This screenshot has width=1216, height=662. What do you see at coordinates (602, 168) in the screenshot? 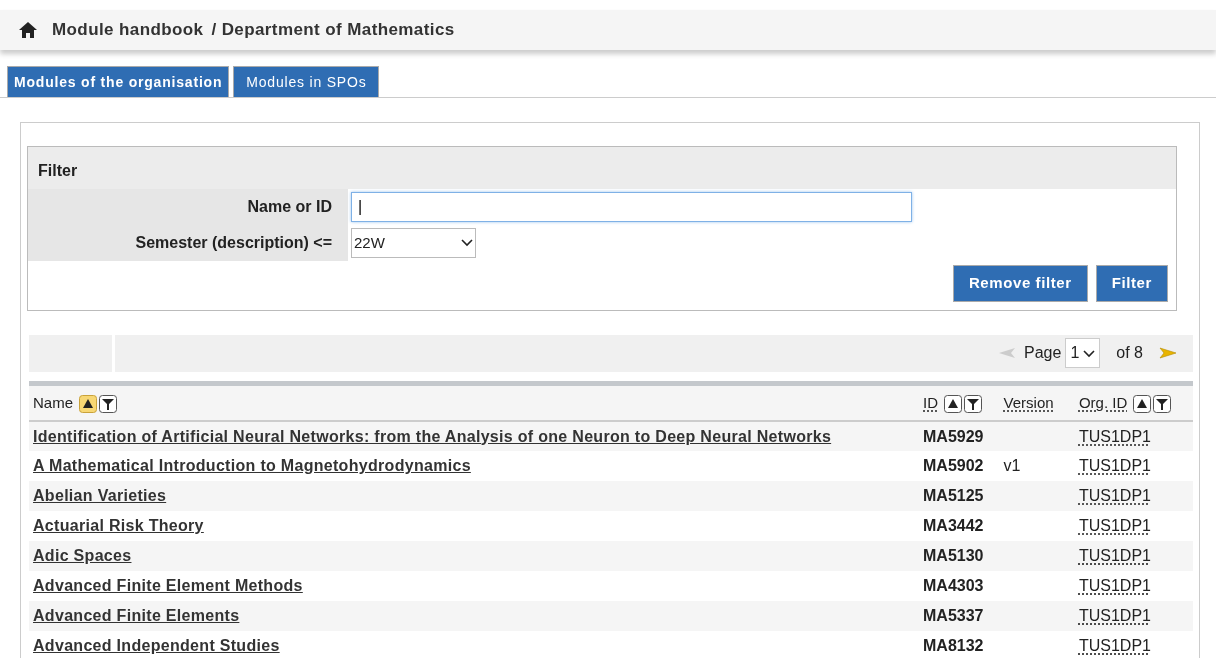
I see `filter-title: Filter` at bounding box center [602, 168].